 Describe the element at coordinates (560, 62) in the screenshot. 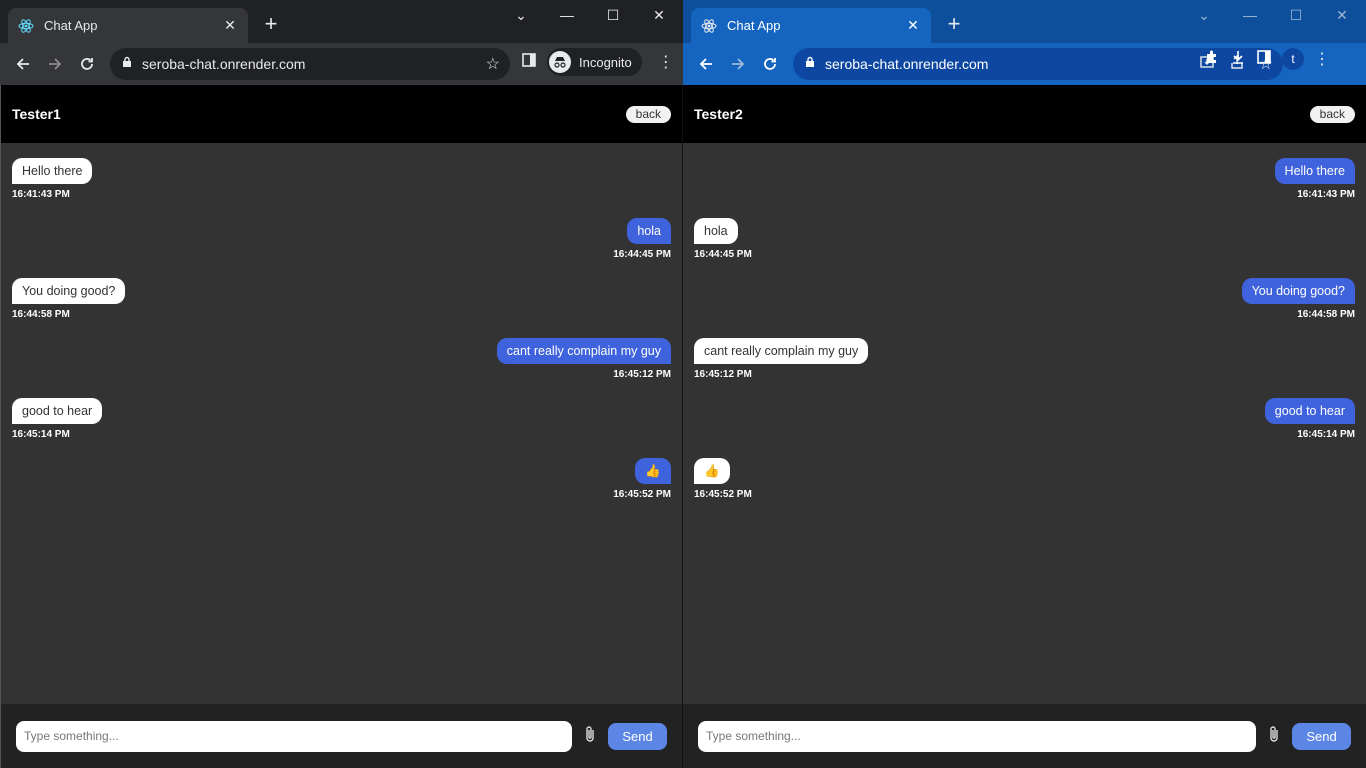

I see `incognito-icon` at that location.